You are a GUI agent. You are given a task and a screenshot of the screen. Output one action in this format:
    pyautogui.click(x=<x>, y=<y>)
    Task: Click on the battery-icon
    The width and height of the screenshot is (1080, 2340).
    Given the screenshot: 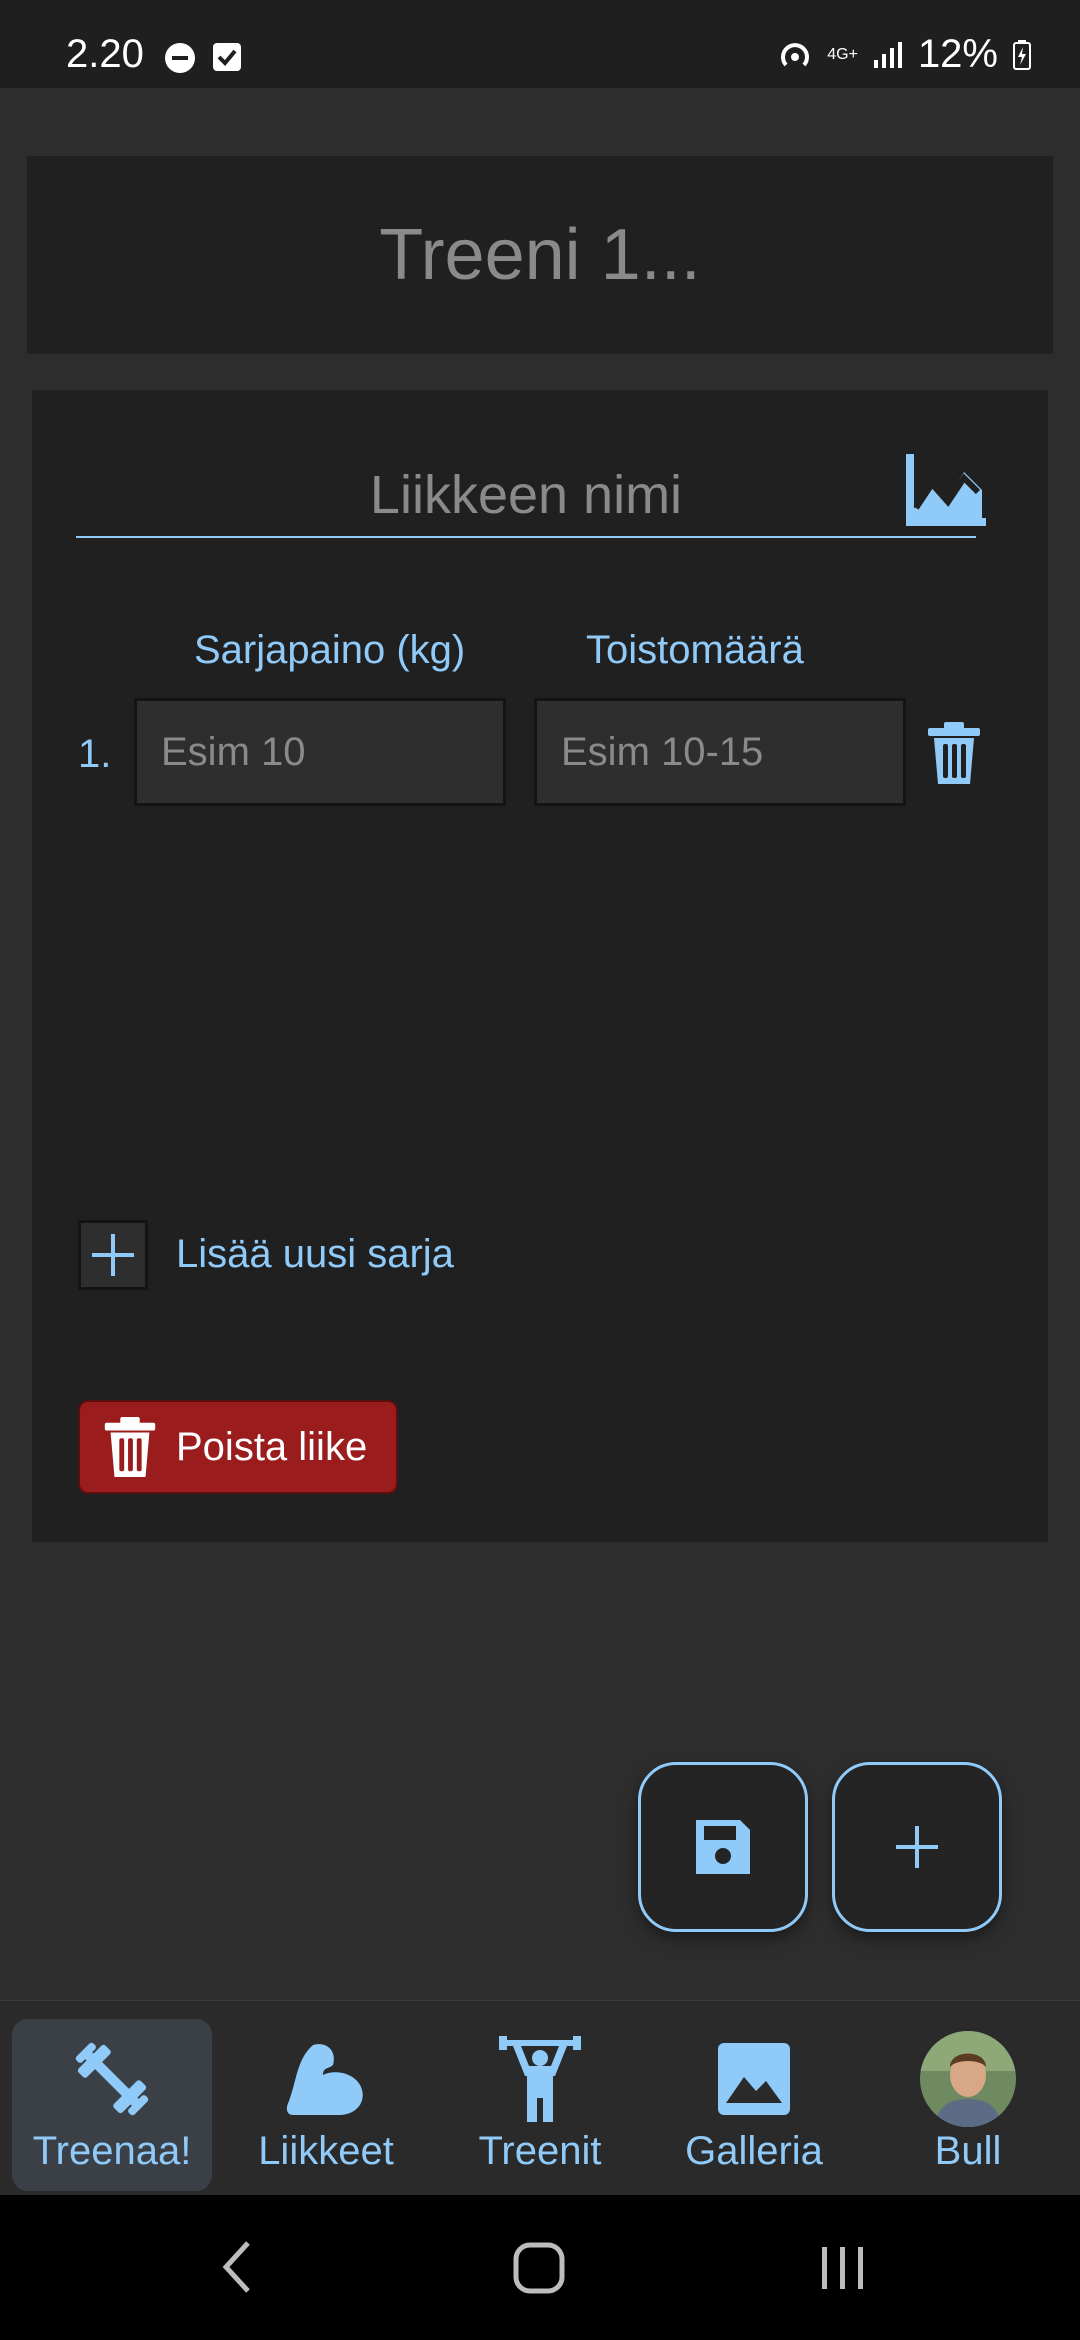 What is the action you would take?
    pyautogui.click(x=1022, y=54)
    